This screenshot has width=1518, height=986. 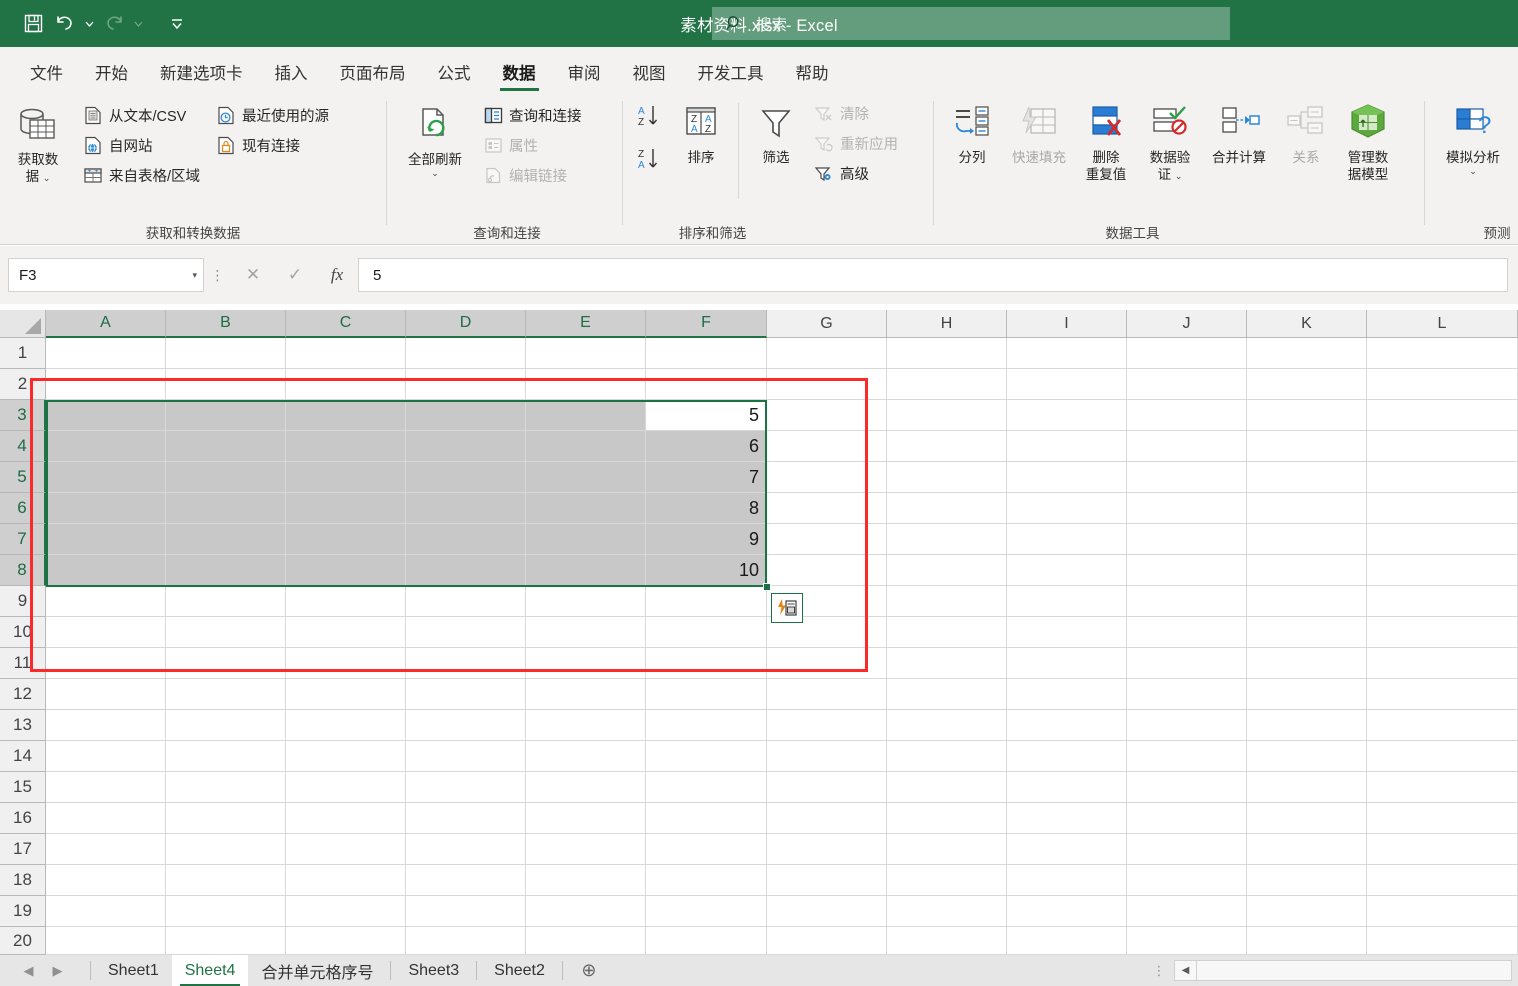 I want to click on cell-H10, so click(x=947, y=632).